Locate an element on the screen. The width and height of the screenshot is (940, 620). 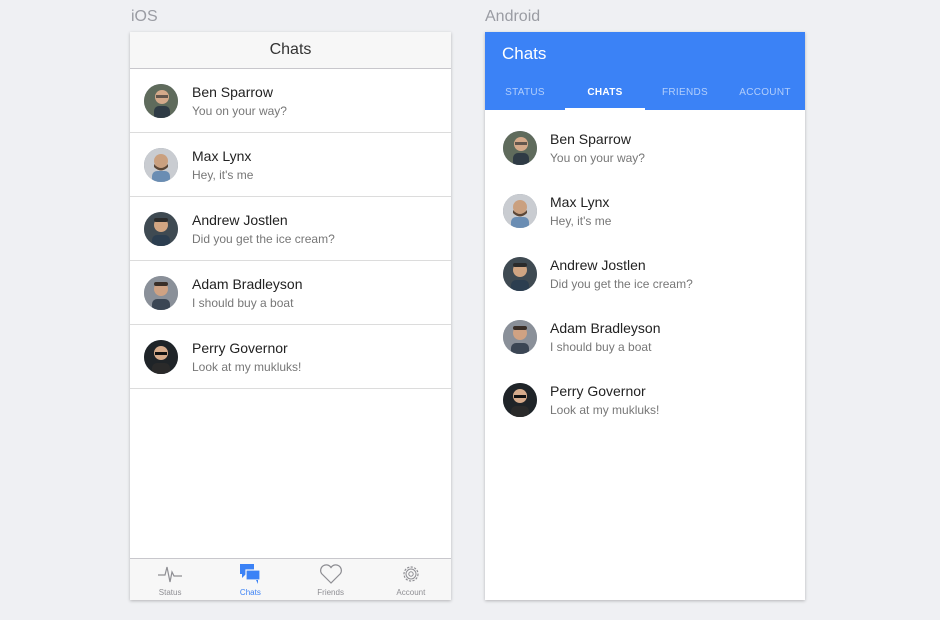
tab-chats: Chats is located at coordinates (250, 579).